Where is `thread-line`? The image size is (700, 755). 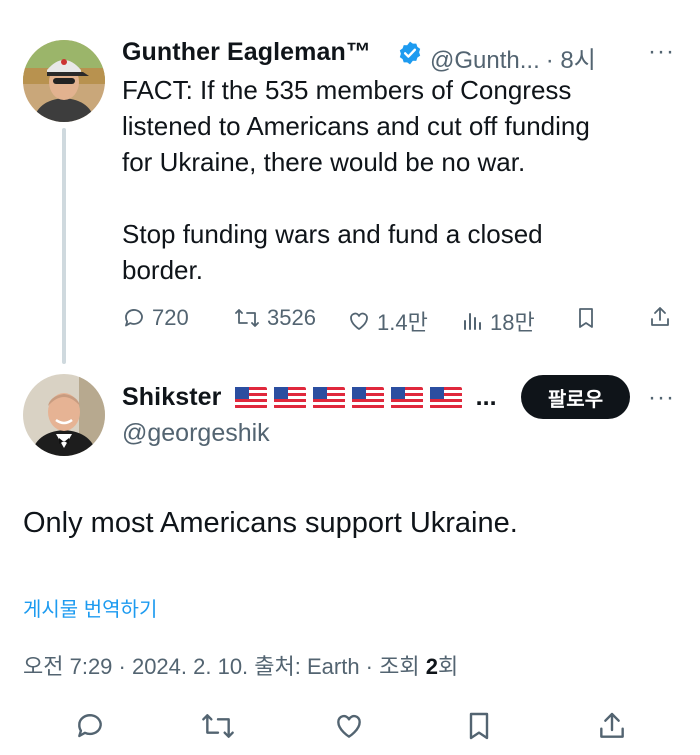 thread-line is located at coordinates (64, 246).